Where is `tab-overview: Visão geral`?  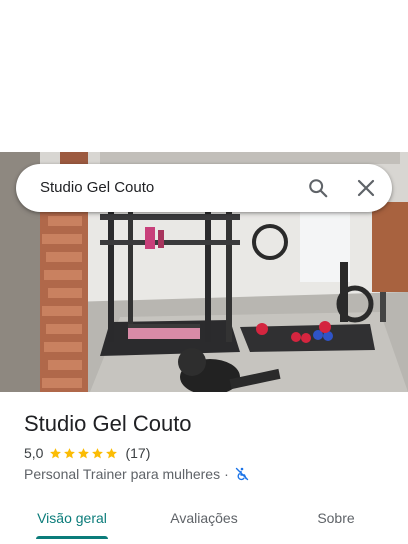 tab-overview: Visão geral is located at coordinates (72, 518).